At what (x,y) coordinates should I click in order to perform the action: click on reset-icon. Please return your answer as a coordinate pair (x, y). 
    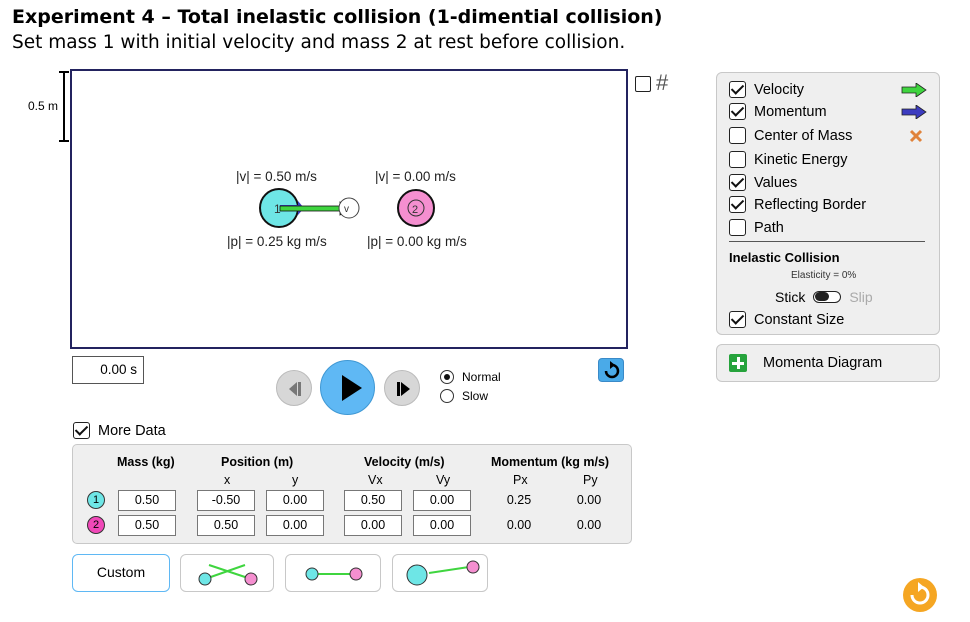
    Looking at the image, I should click on (612, 370).